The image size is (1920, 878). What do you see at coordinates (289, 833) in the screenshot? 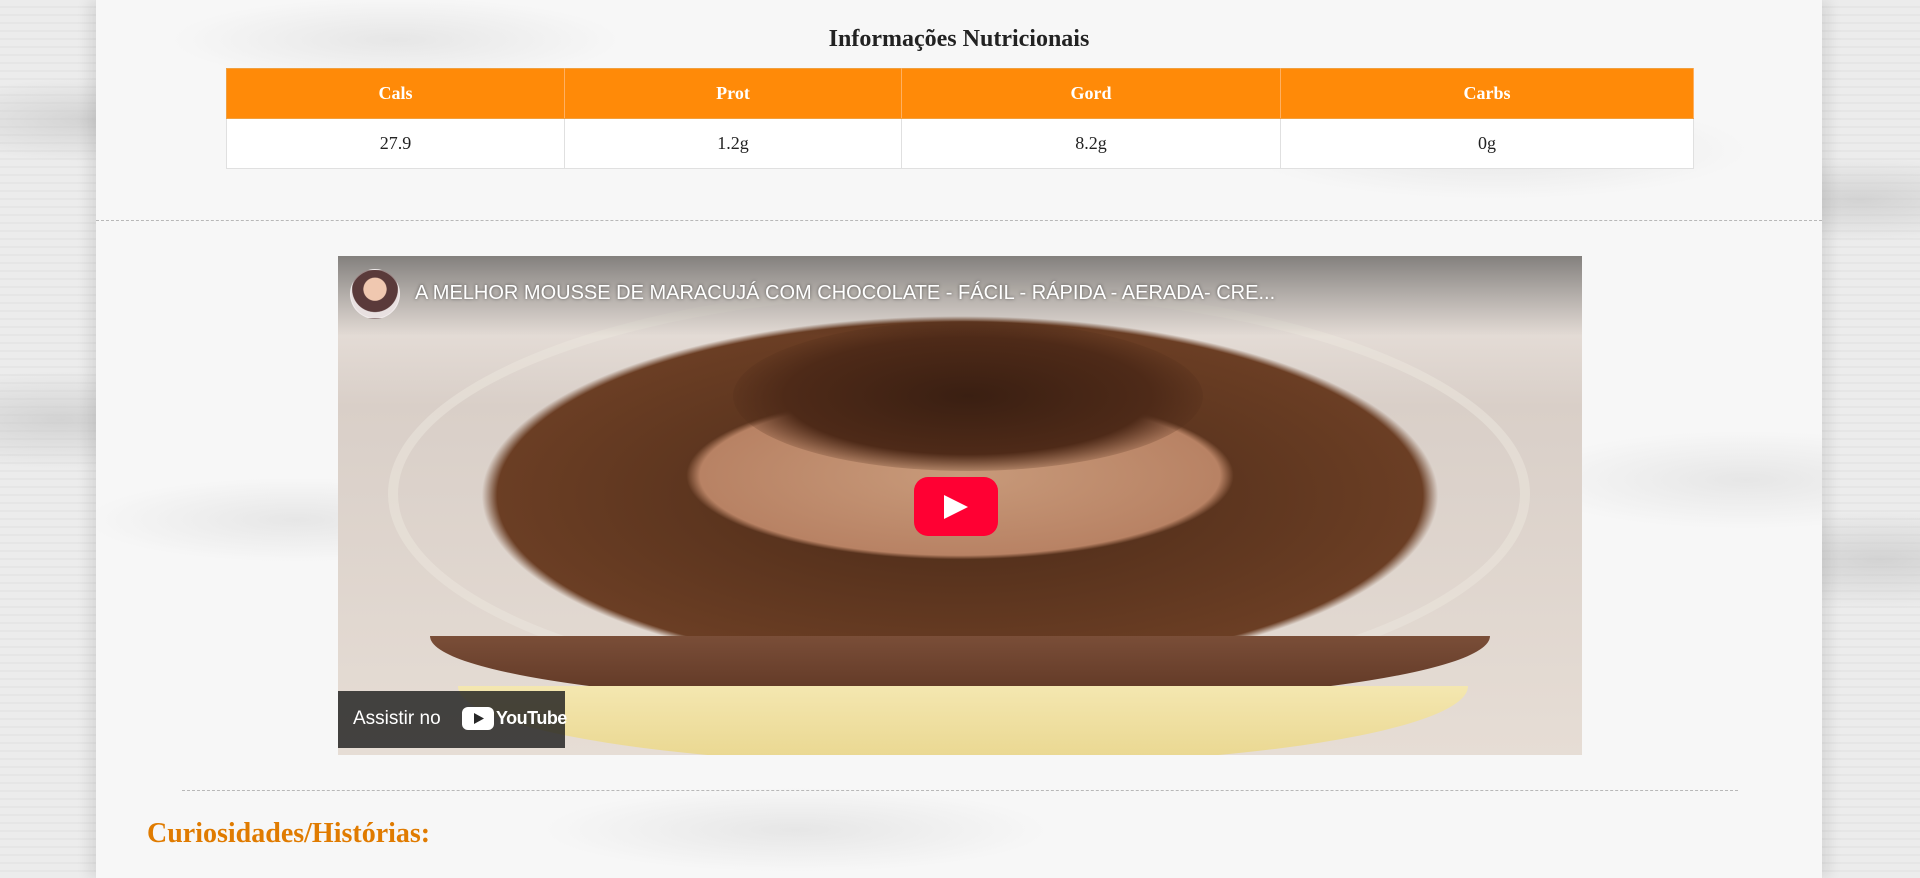
I see `curiosities-heading: Curiosidades/Histórias:` at bounding box center [289, 833].